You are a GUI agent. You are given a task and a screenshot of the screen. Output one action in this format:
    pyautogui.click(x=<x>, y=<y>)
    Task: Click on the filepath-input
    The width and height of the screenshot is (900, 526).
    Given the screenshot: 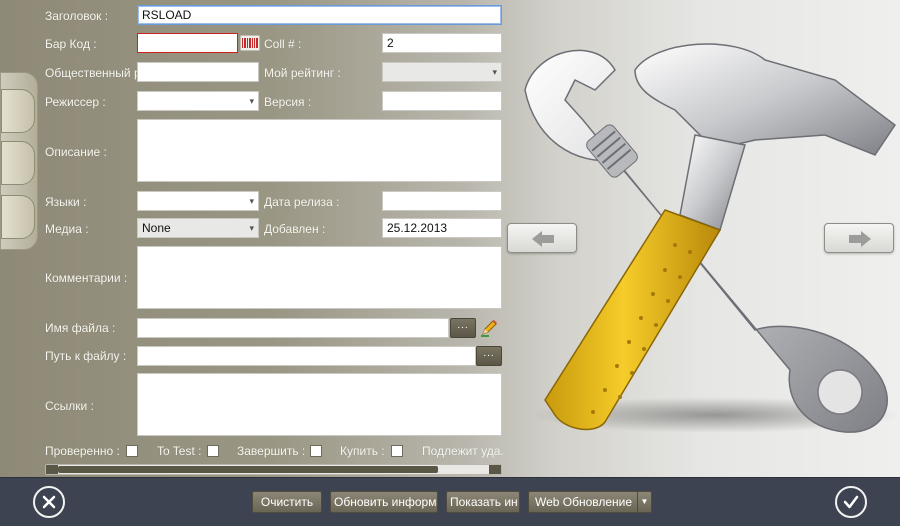 What is the action you would take?
    pyautogui.click(x=306, y=356)
    